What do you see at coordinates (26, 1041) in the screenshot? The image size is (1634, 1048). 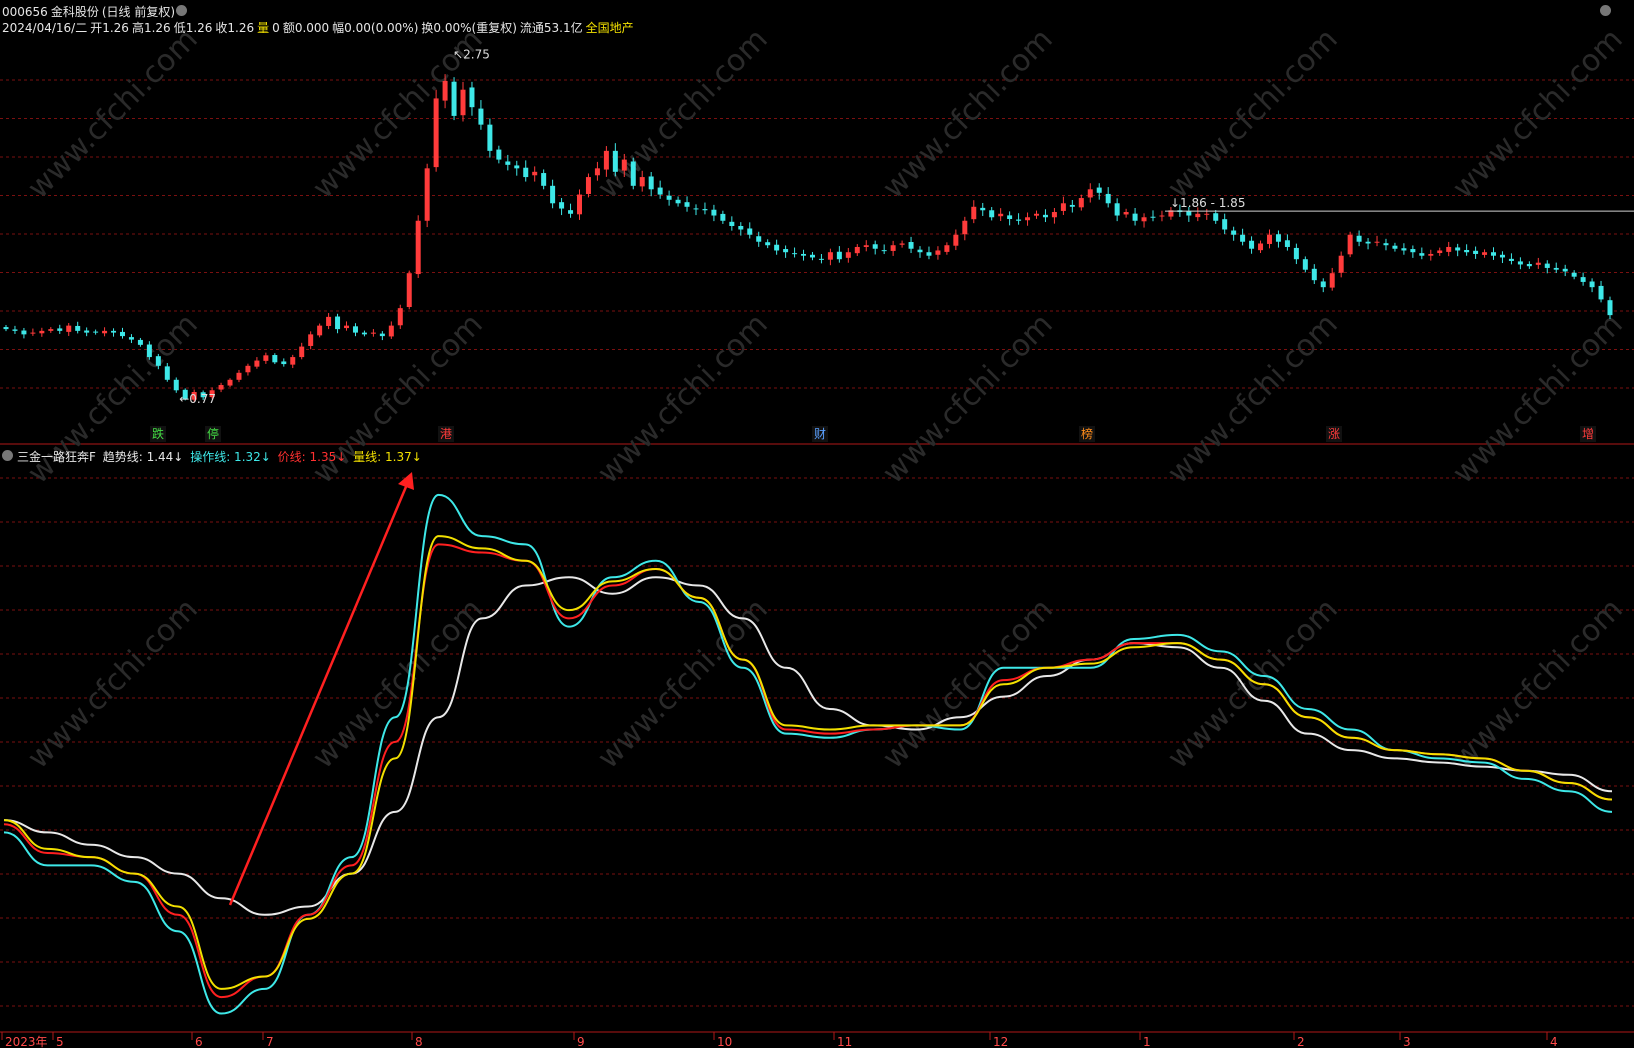 I see `x-tick-label: 2023年` at bounding box center [26, 1041].